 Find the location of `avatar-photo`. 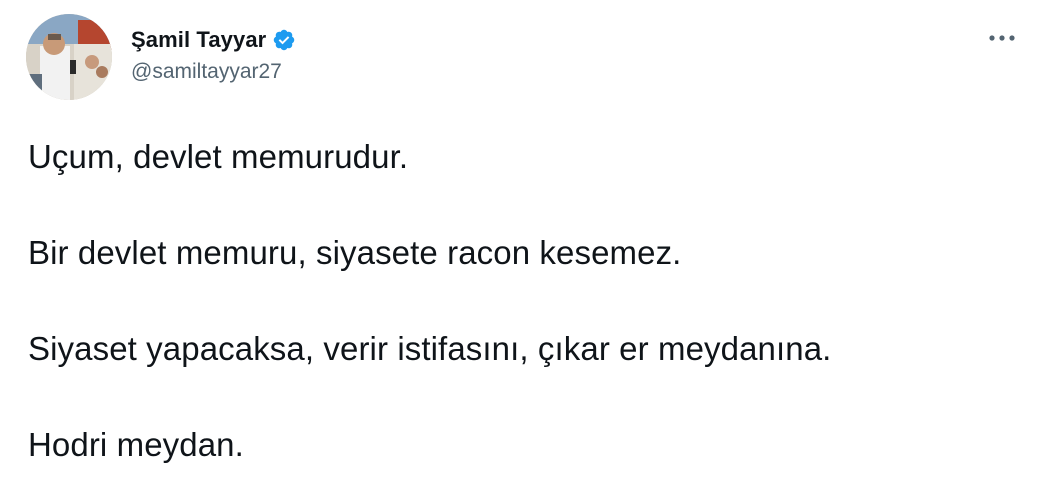

avatar-photo is located at coordinates (69, 57).